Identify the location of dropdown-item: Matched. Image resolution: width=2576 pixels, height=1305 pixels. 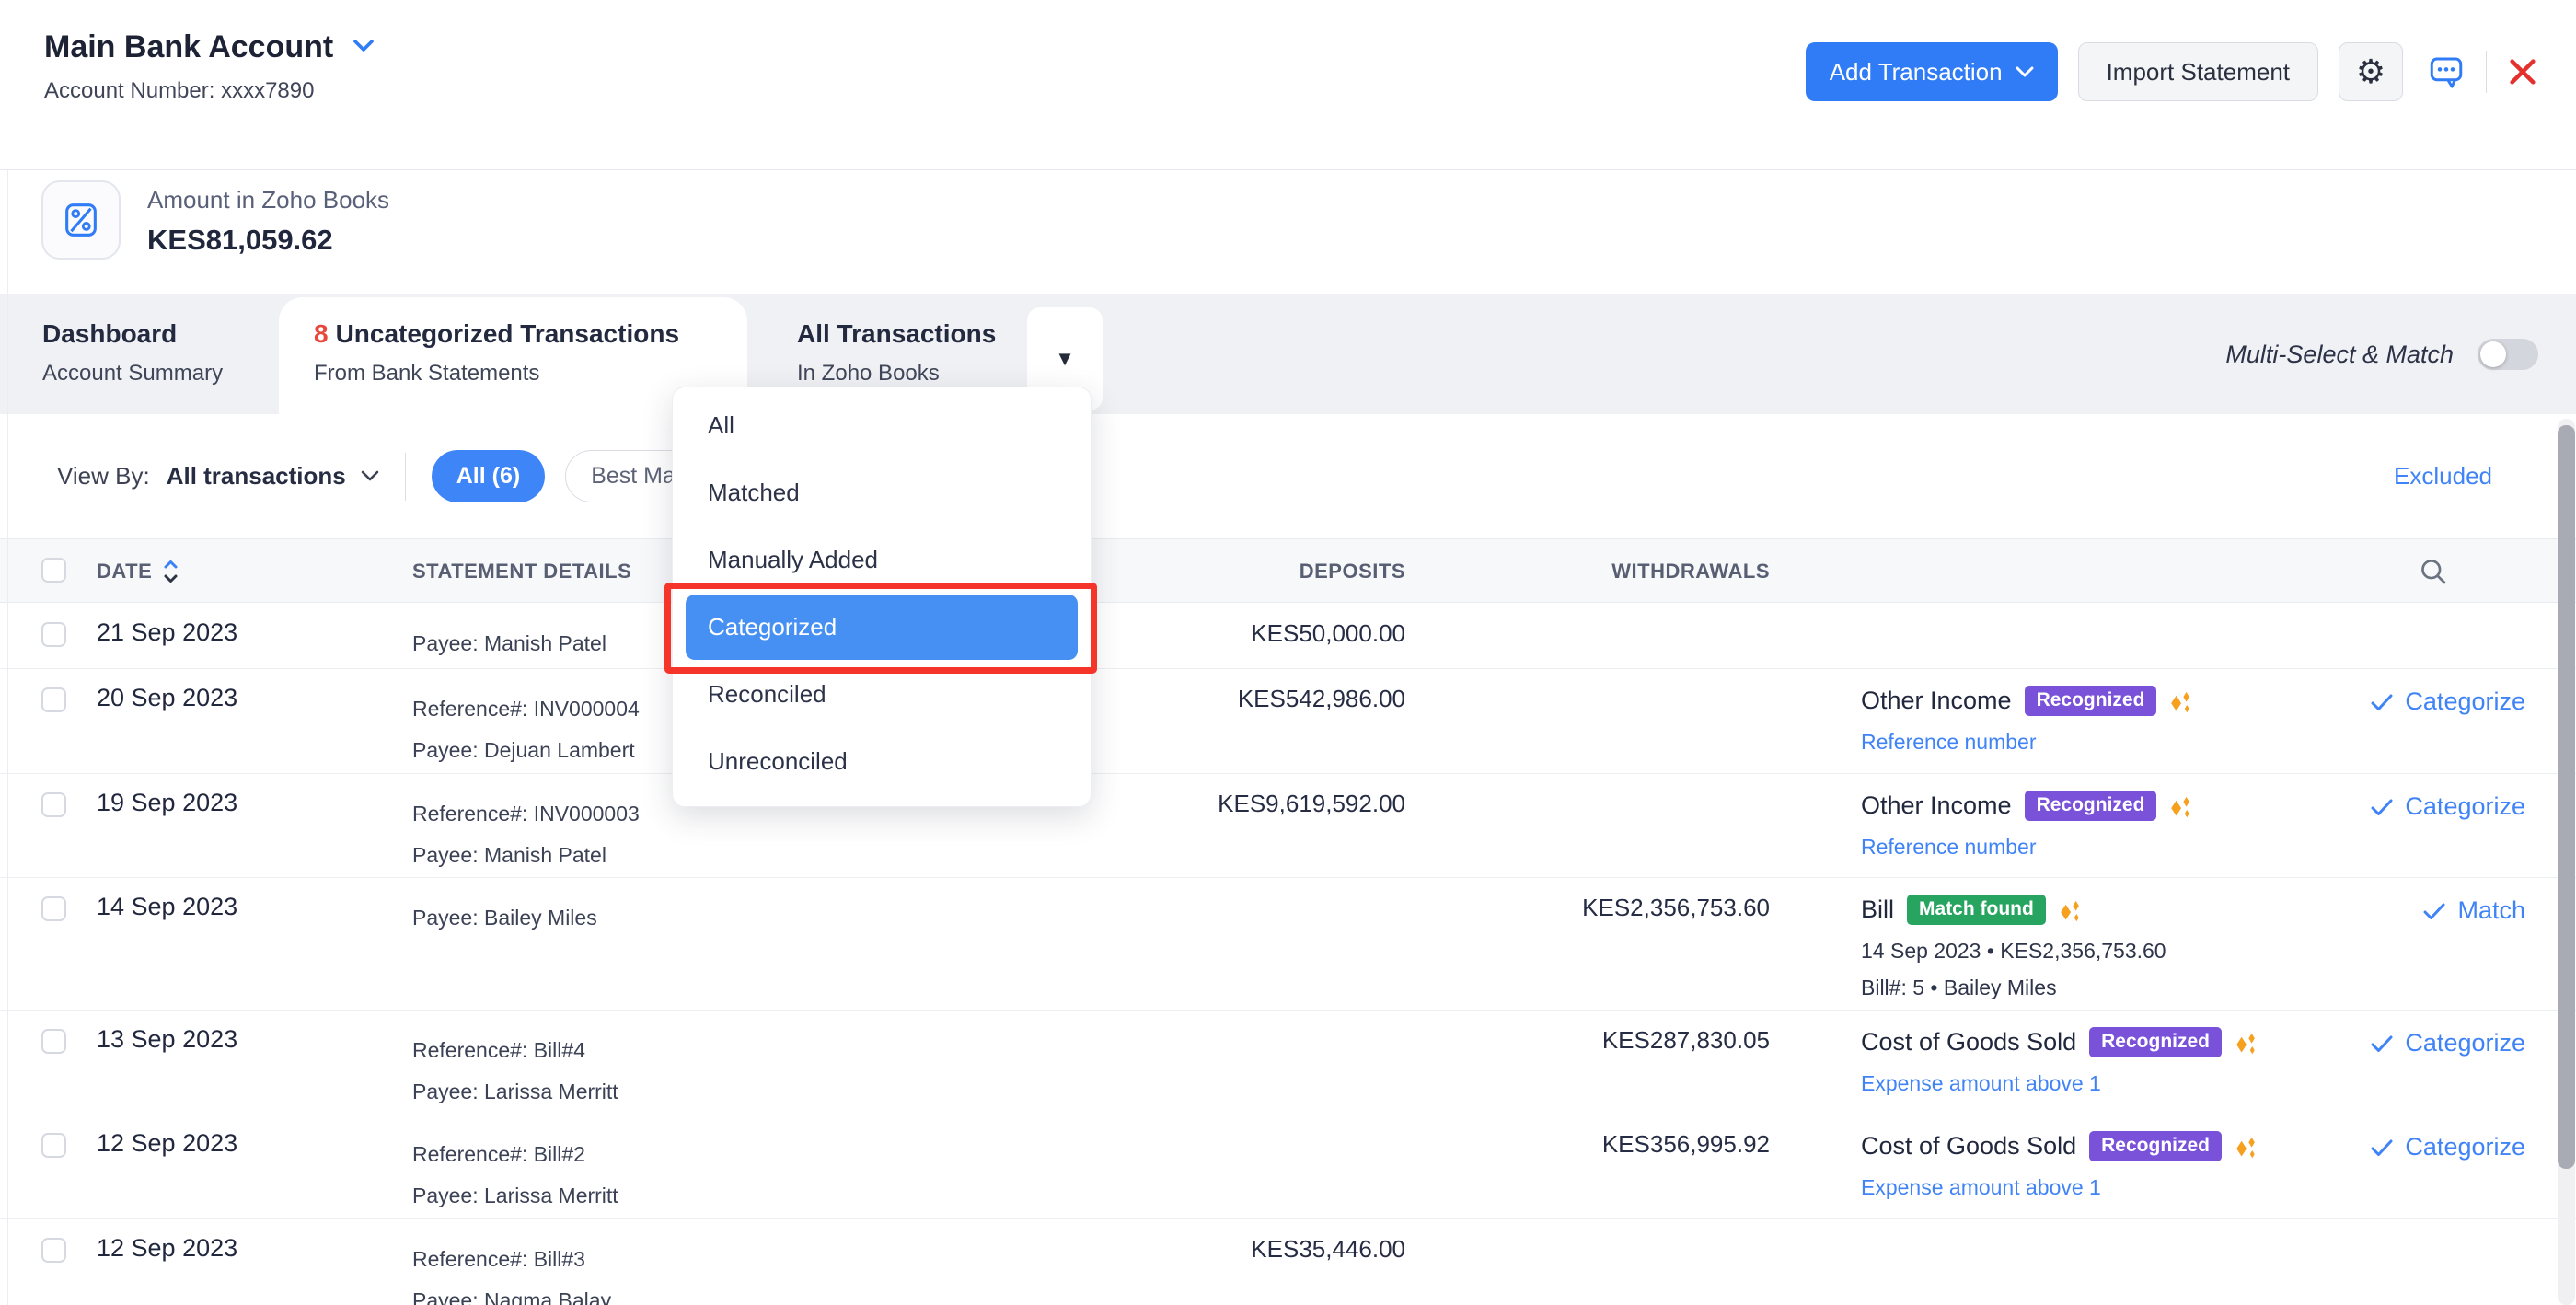
(882, 492).